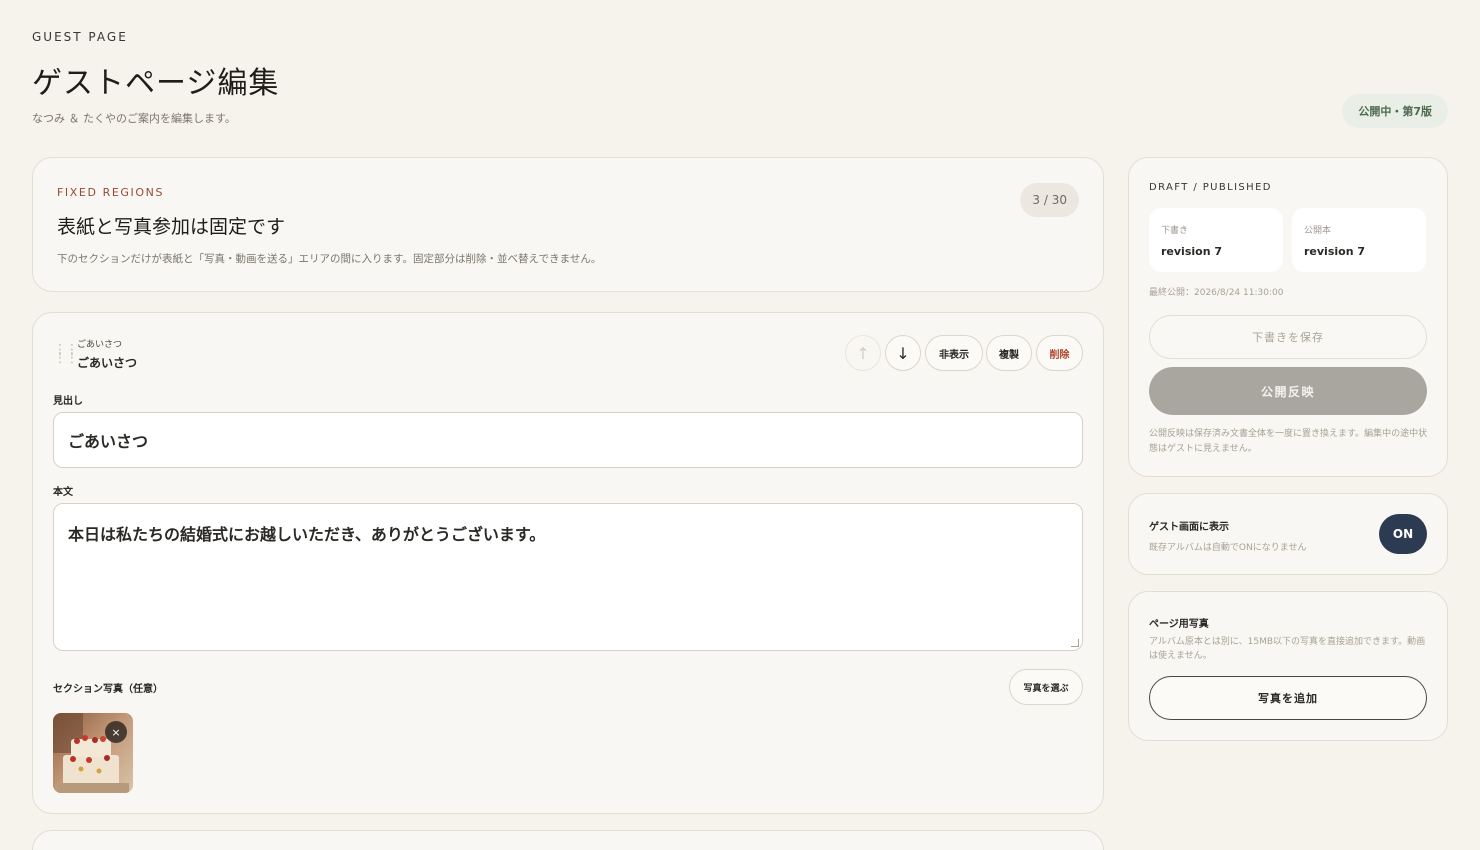 The width and height of the screenshot is (1480, 850). What do you see at coordinates (1359, 240) in the screenshot?
I see `published-revision-box: 公開本 revision 7` at bounding box center [1359, 240].